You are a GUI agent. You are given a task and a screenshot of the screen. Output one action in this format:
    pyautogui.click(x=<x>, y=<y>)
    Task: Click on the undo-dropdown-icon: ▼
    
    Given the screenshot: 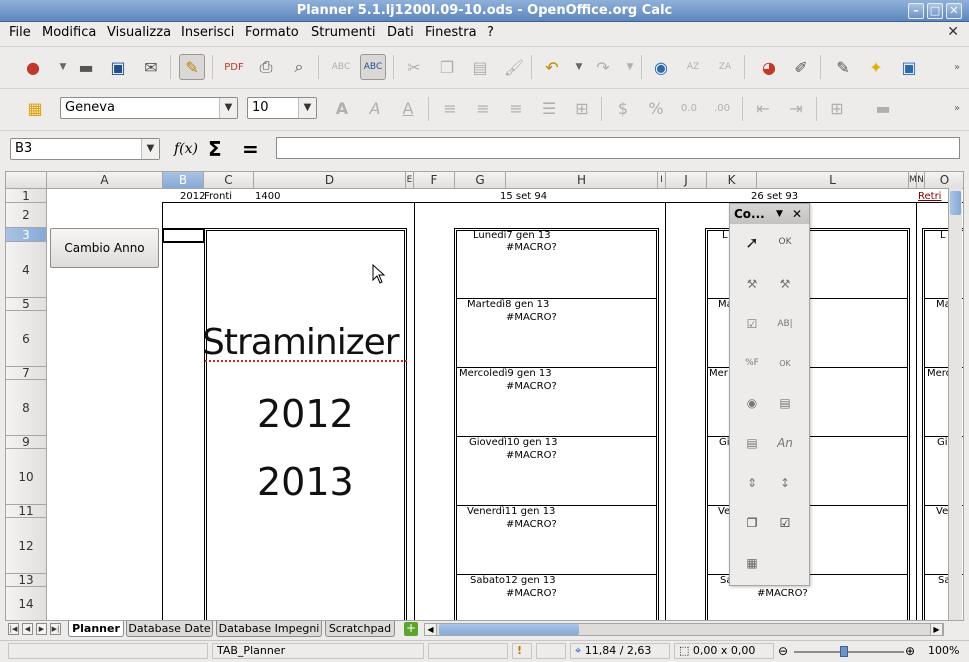 What is the action you would take?
    pyautogui.click(x=579, y=67)
    